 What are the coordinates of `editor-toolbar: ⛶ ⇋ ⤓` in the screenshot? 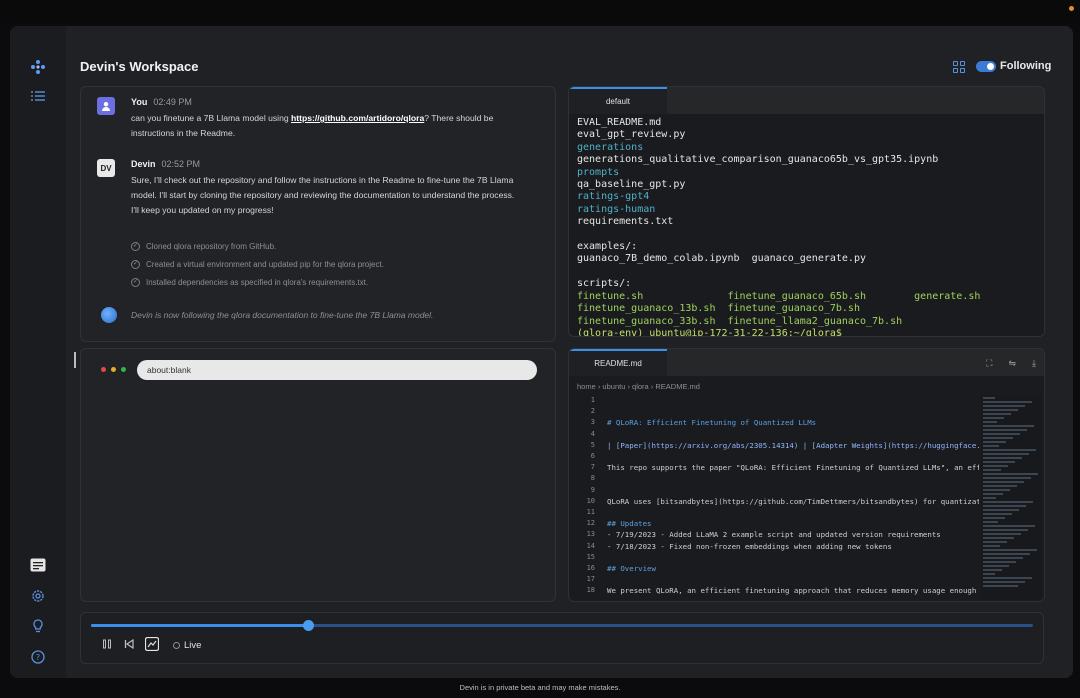 It's located at (1011, 363).